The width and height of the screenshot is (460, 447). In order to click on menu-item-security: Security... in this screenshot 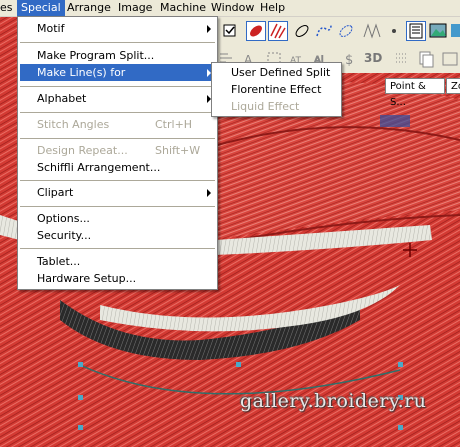, I will do `click(117, 235)`.